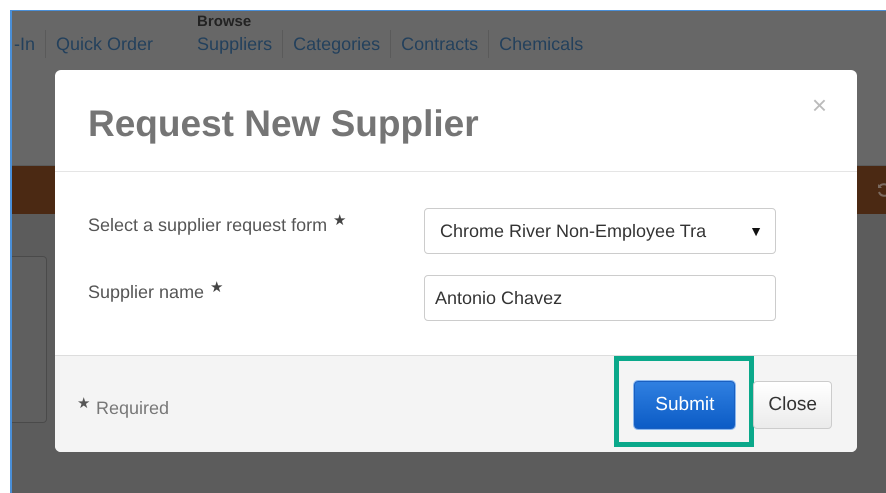 The image size is (886, 493). I want to click on nav-link: Chemicals, so click(541, 44).